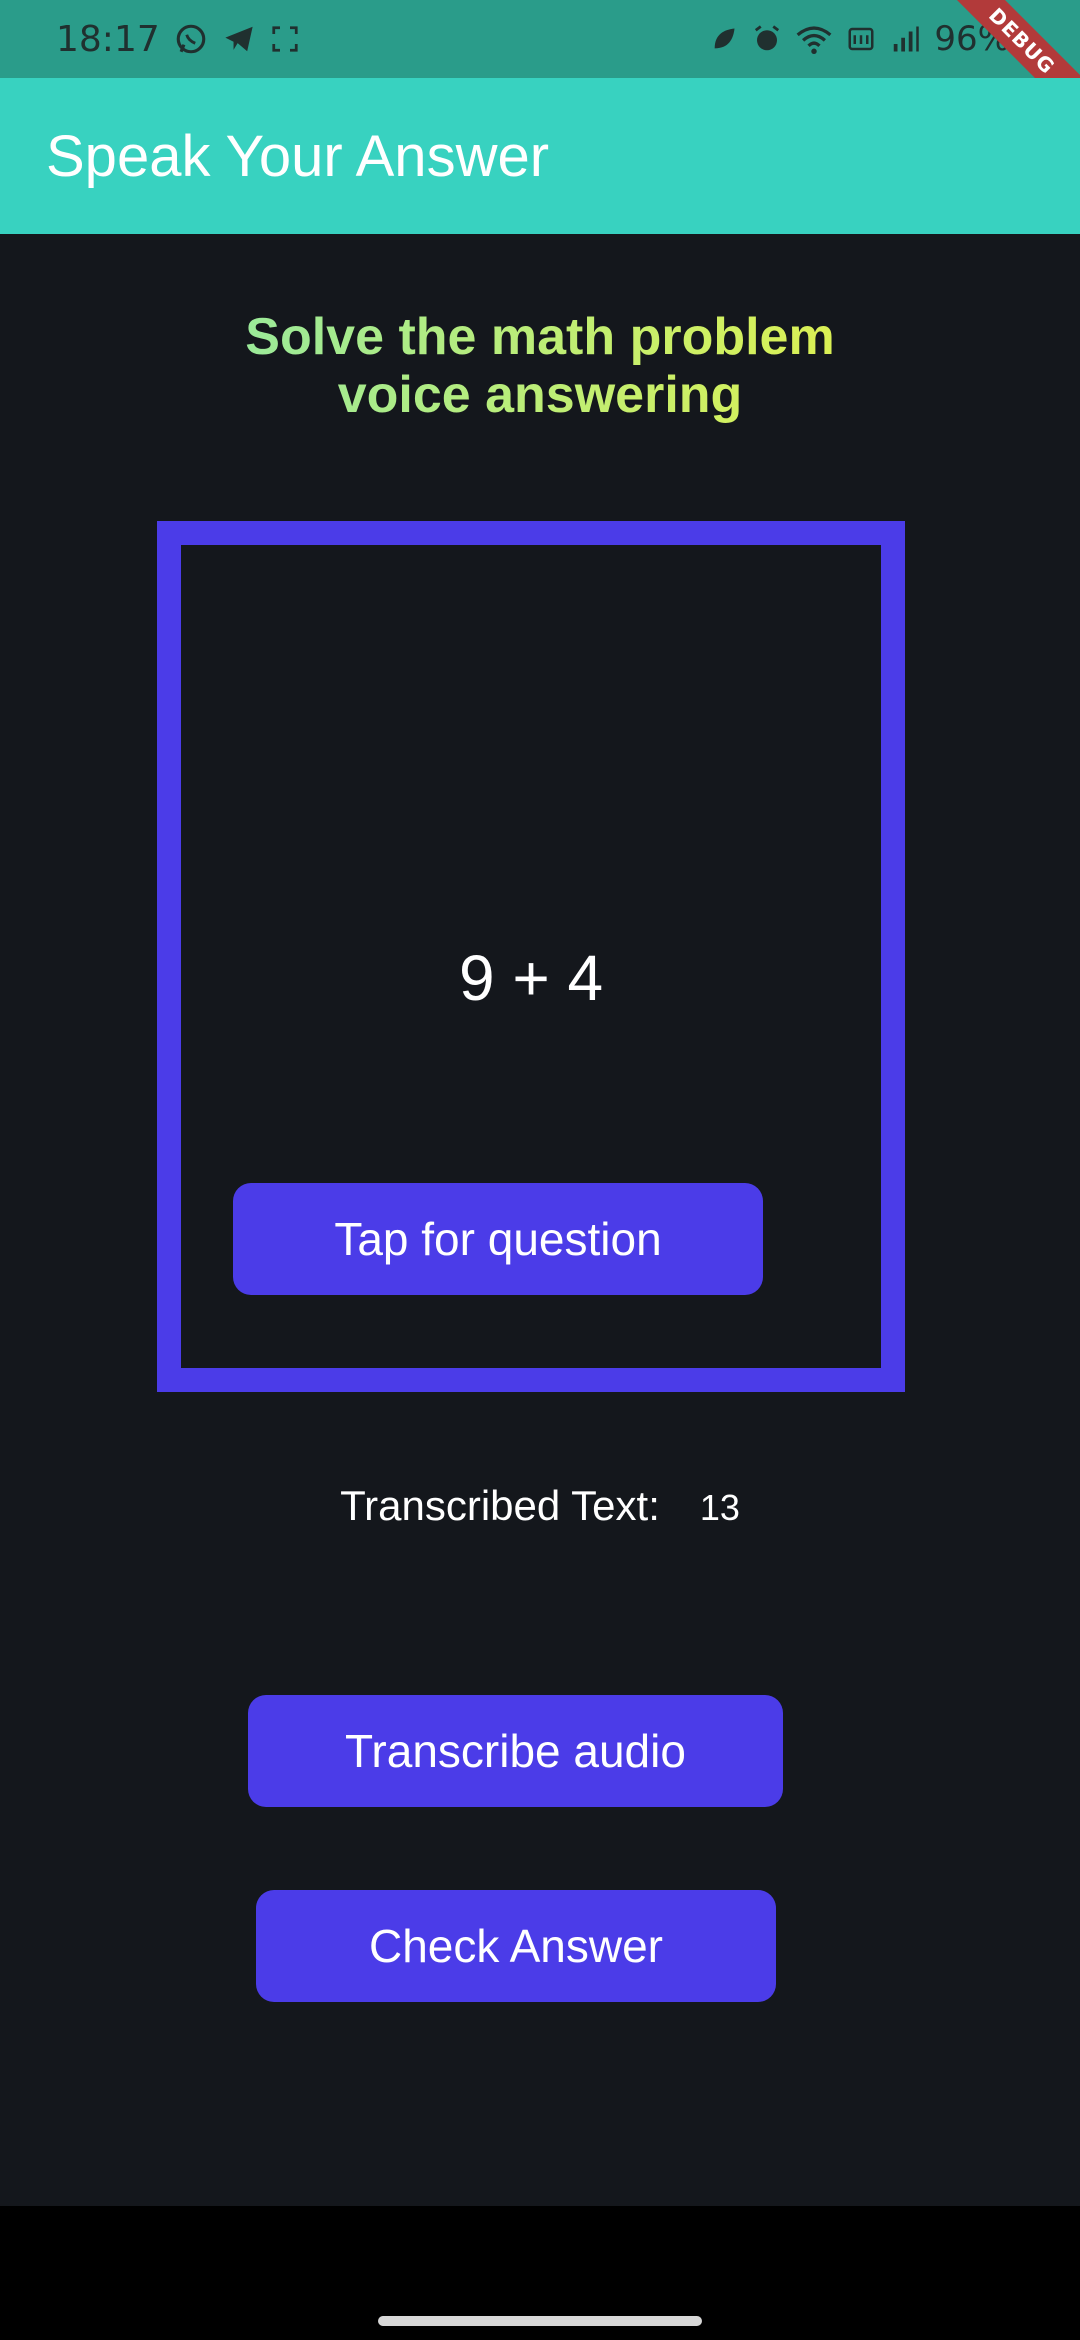 The width and height of the screenshot is (1080, 2340). Describe the element at coordinates (108, 39) in the screenshot. I see `status-time: 18:17` at that location.